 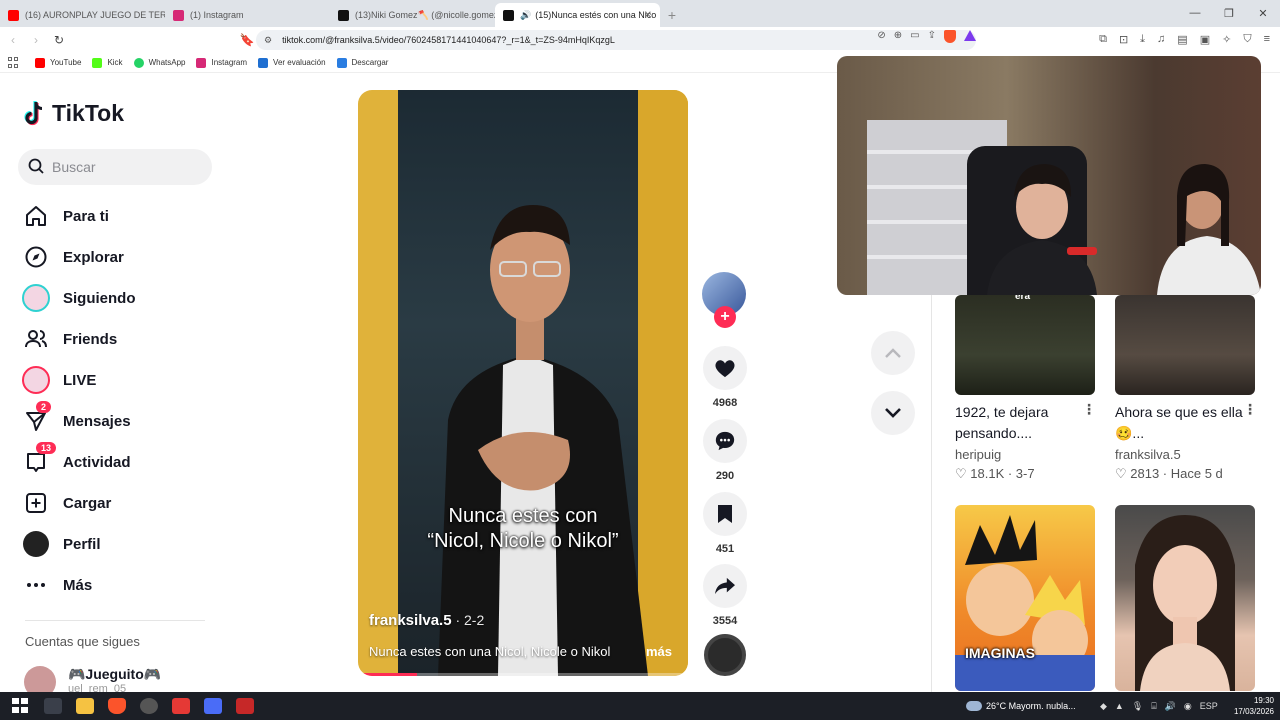 I want to click on like-action: 4968, so click(x=725, y=377).